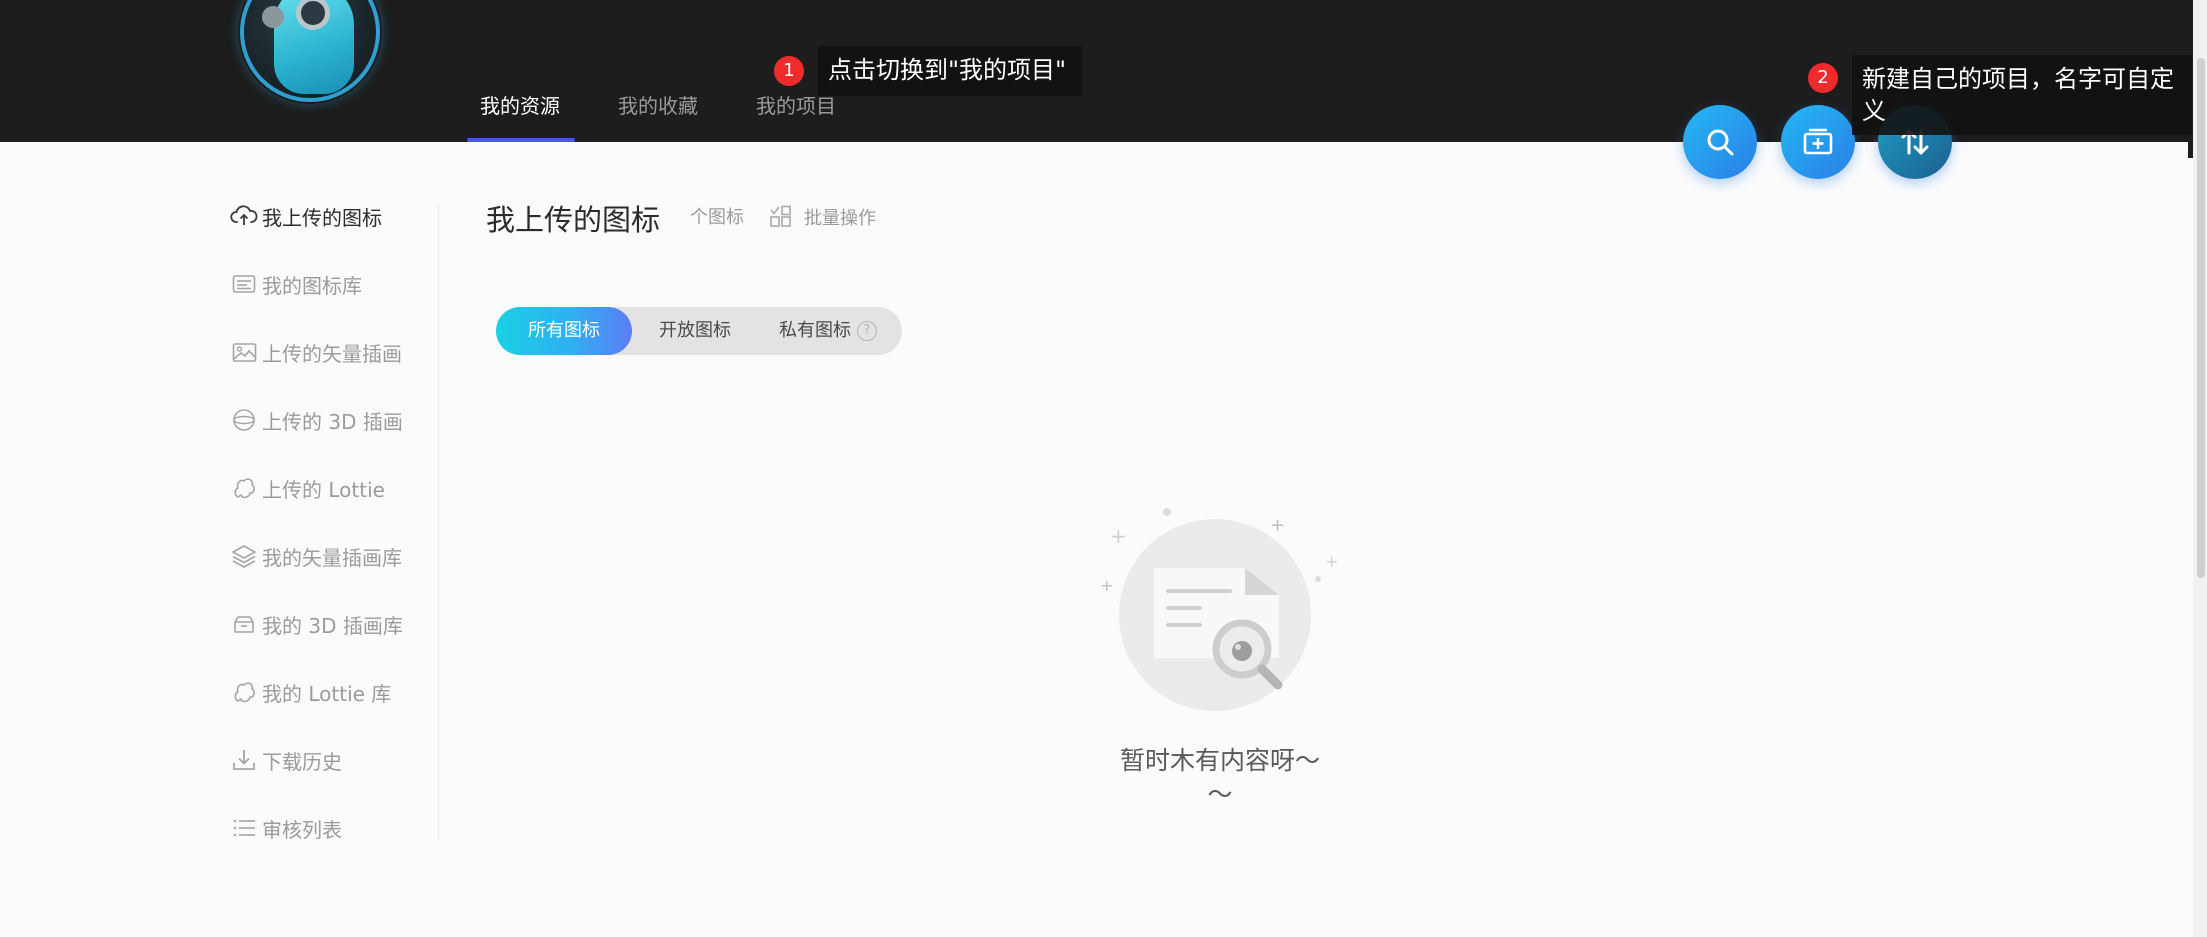  I want to click on icon-count-label: 个图标, so click(717, 217).